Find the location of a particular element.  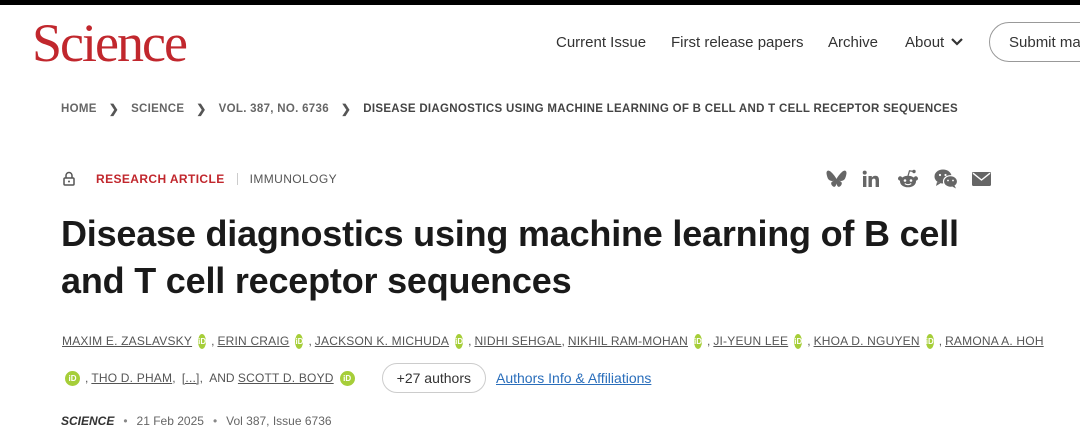

share-wechat is located at coordinates (946, 179).